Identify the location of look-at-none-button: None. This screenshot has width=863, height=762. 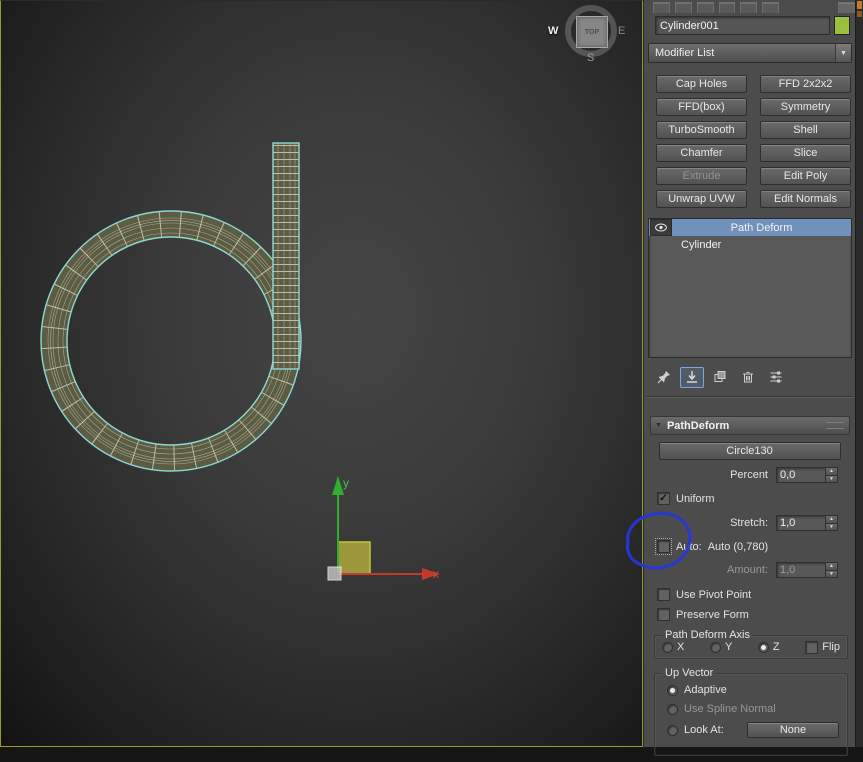
(793, 730).